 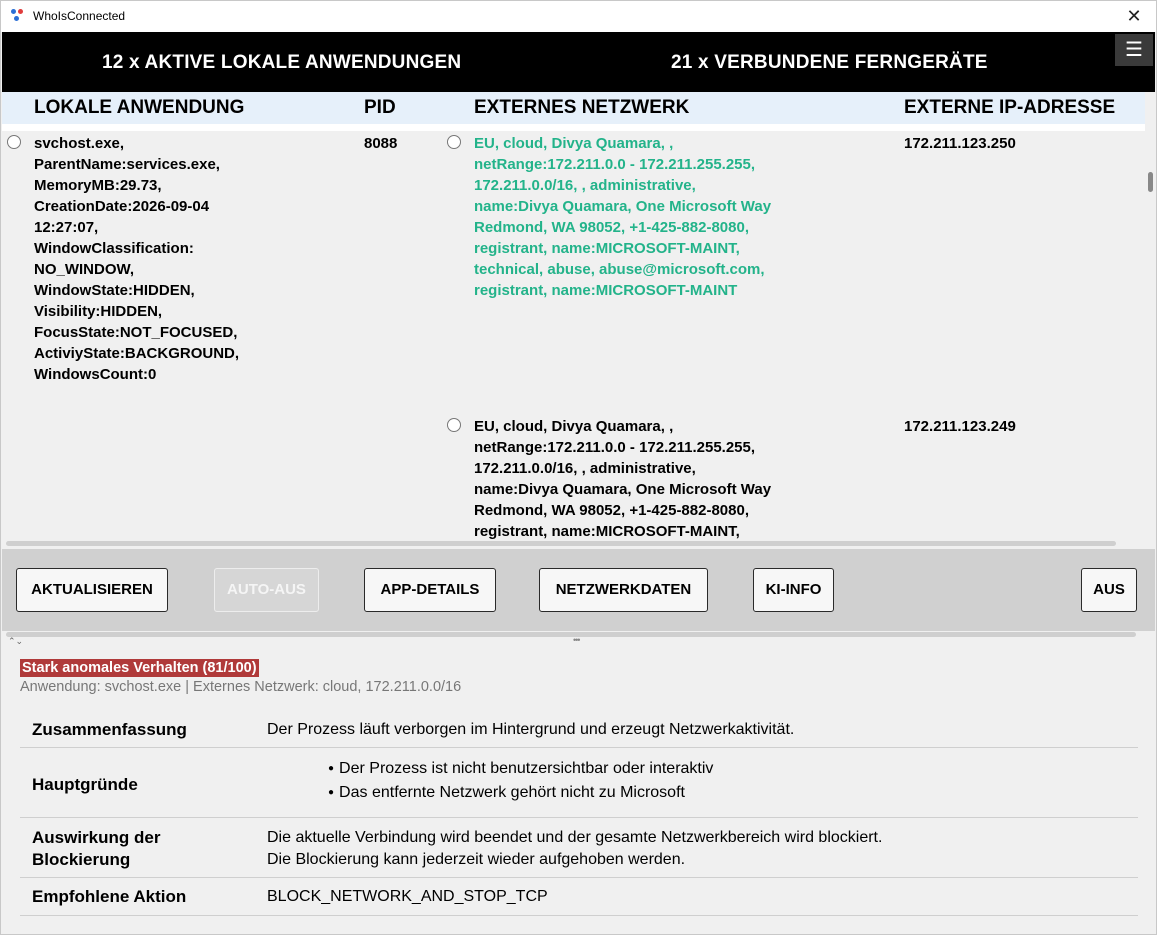 I want to click on splitter-grip-icon: •••, so click(x=577, y=640).